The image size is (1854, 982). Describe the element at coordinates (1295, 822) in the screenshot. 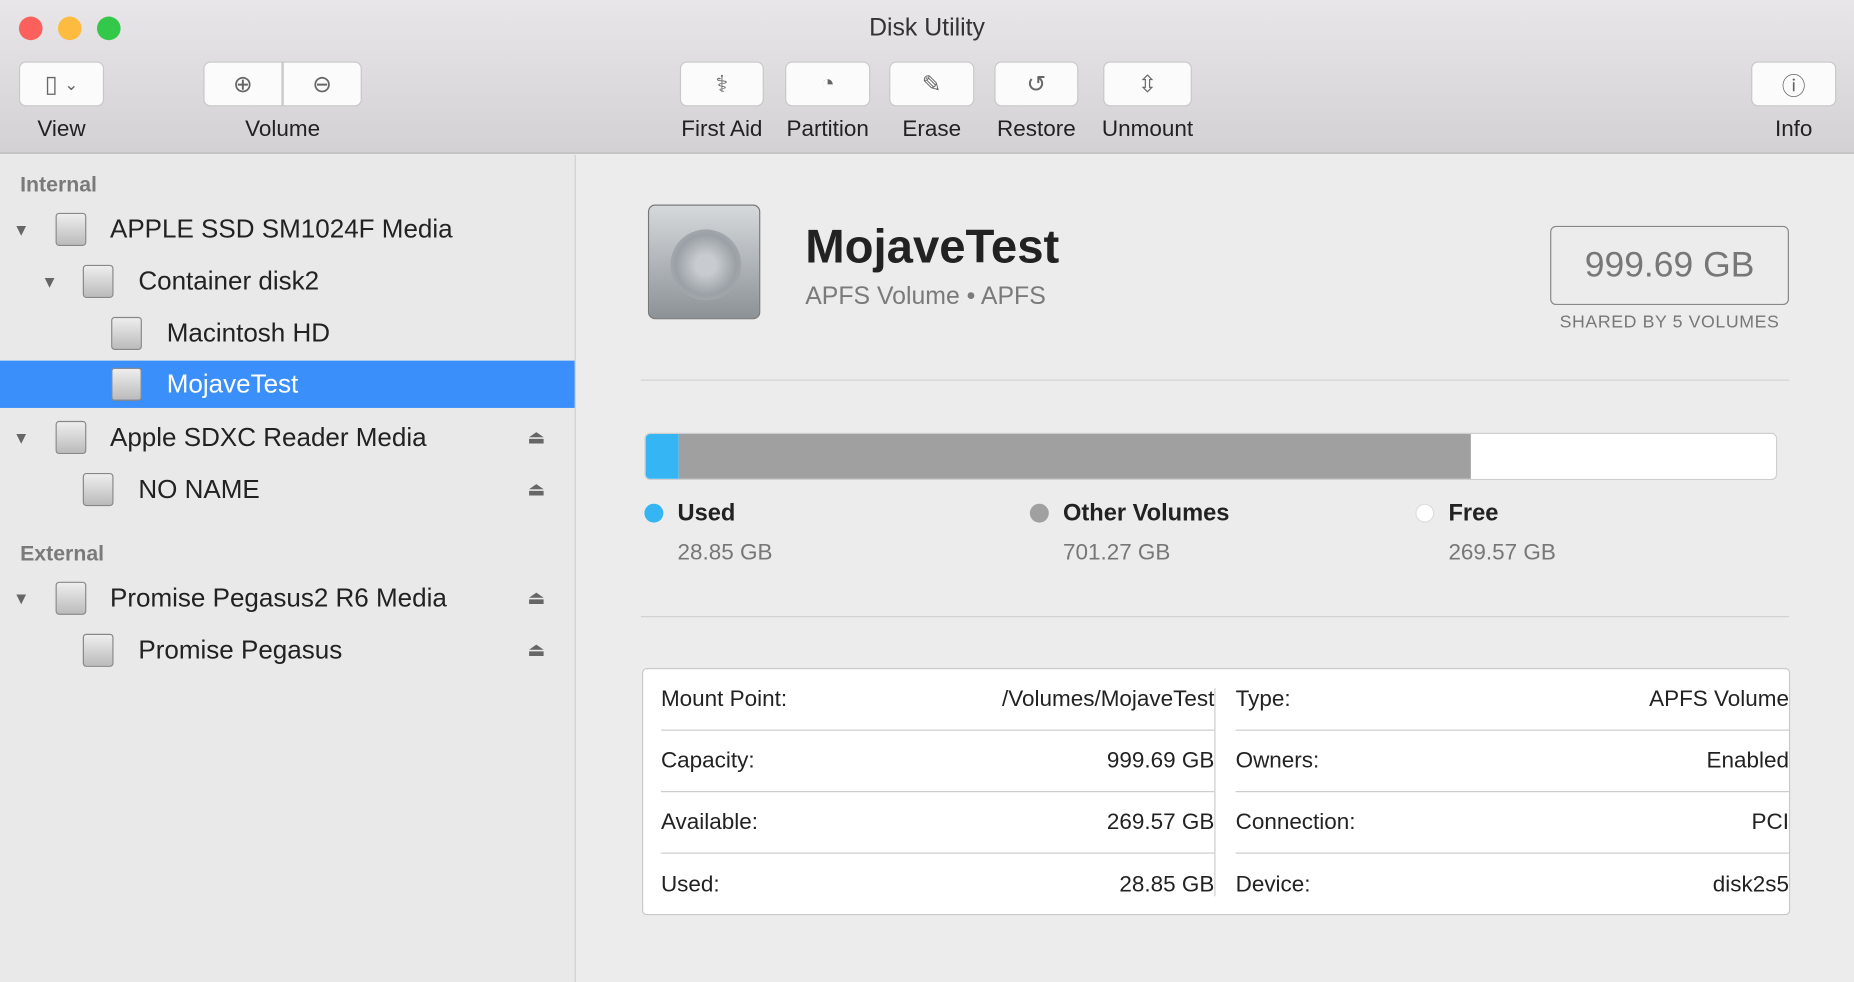

I see `detail-key: Connection:` at that location.